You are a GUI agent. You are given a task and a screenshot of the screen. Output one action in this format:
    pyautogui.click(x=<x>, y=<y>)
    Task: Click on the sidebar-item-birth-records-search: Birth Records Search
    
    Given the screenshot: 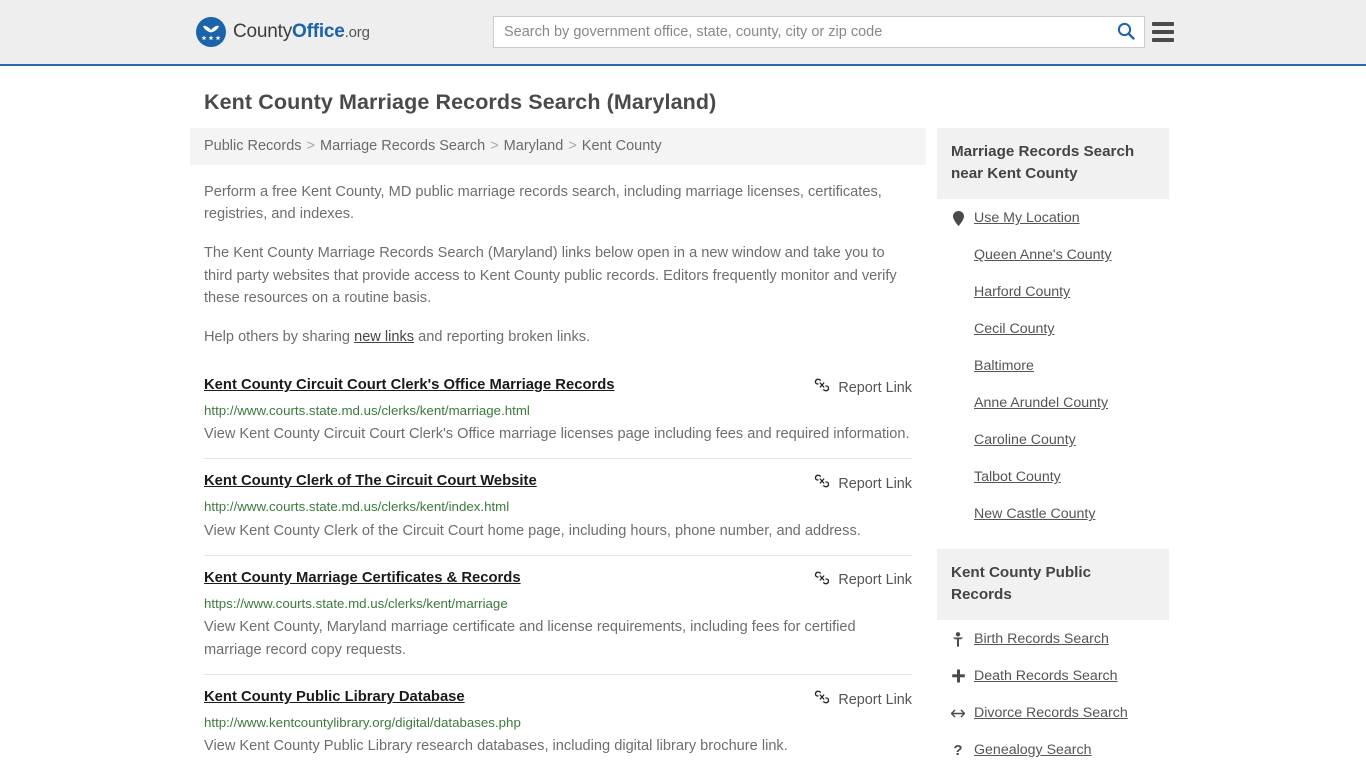 What is the action you would take?
    pyautogui.click(x=1053, y=638)
    